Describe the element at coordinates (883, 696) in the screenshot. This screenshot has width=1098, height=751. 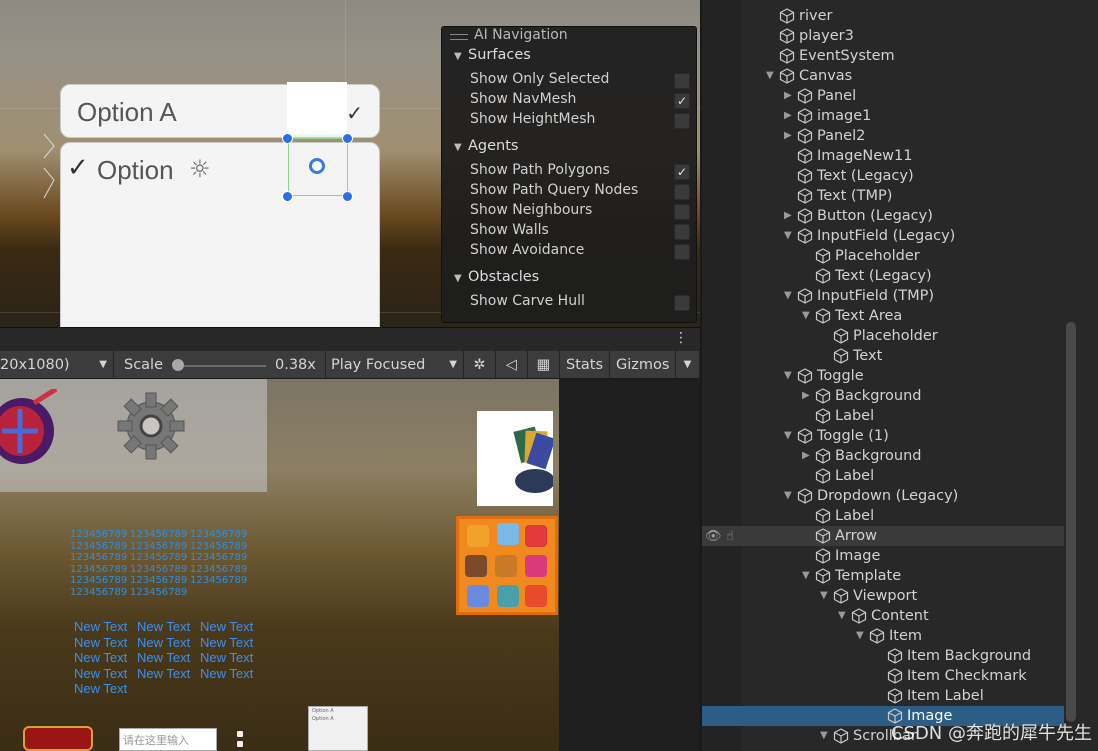
I see `hierarchy-item: Item Label` at that location.